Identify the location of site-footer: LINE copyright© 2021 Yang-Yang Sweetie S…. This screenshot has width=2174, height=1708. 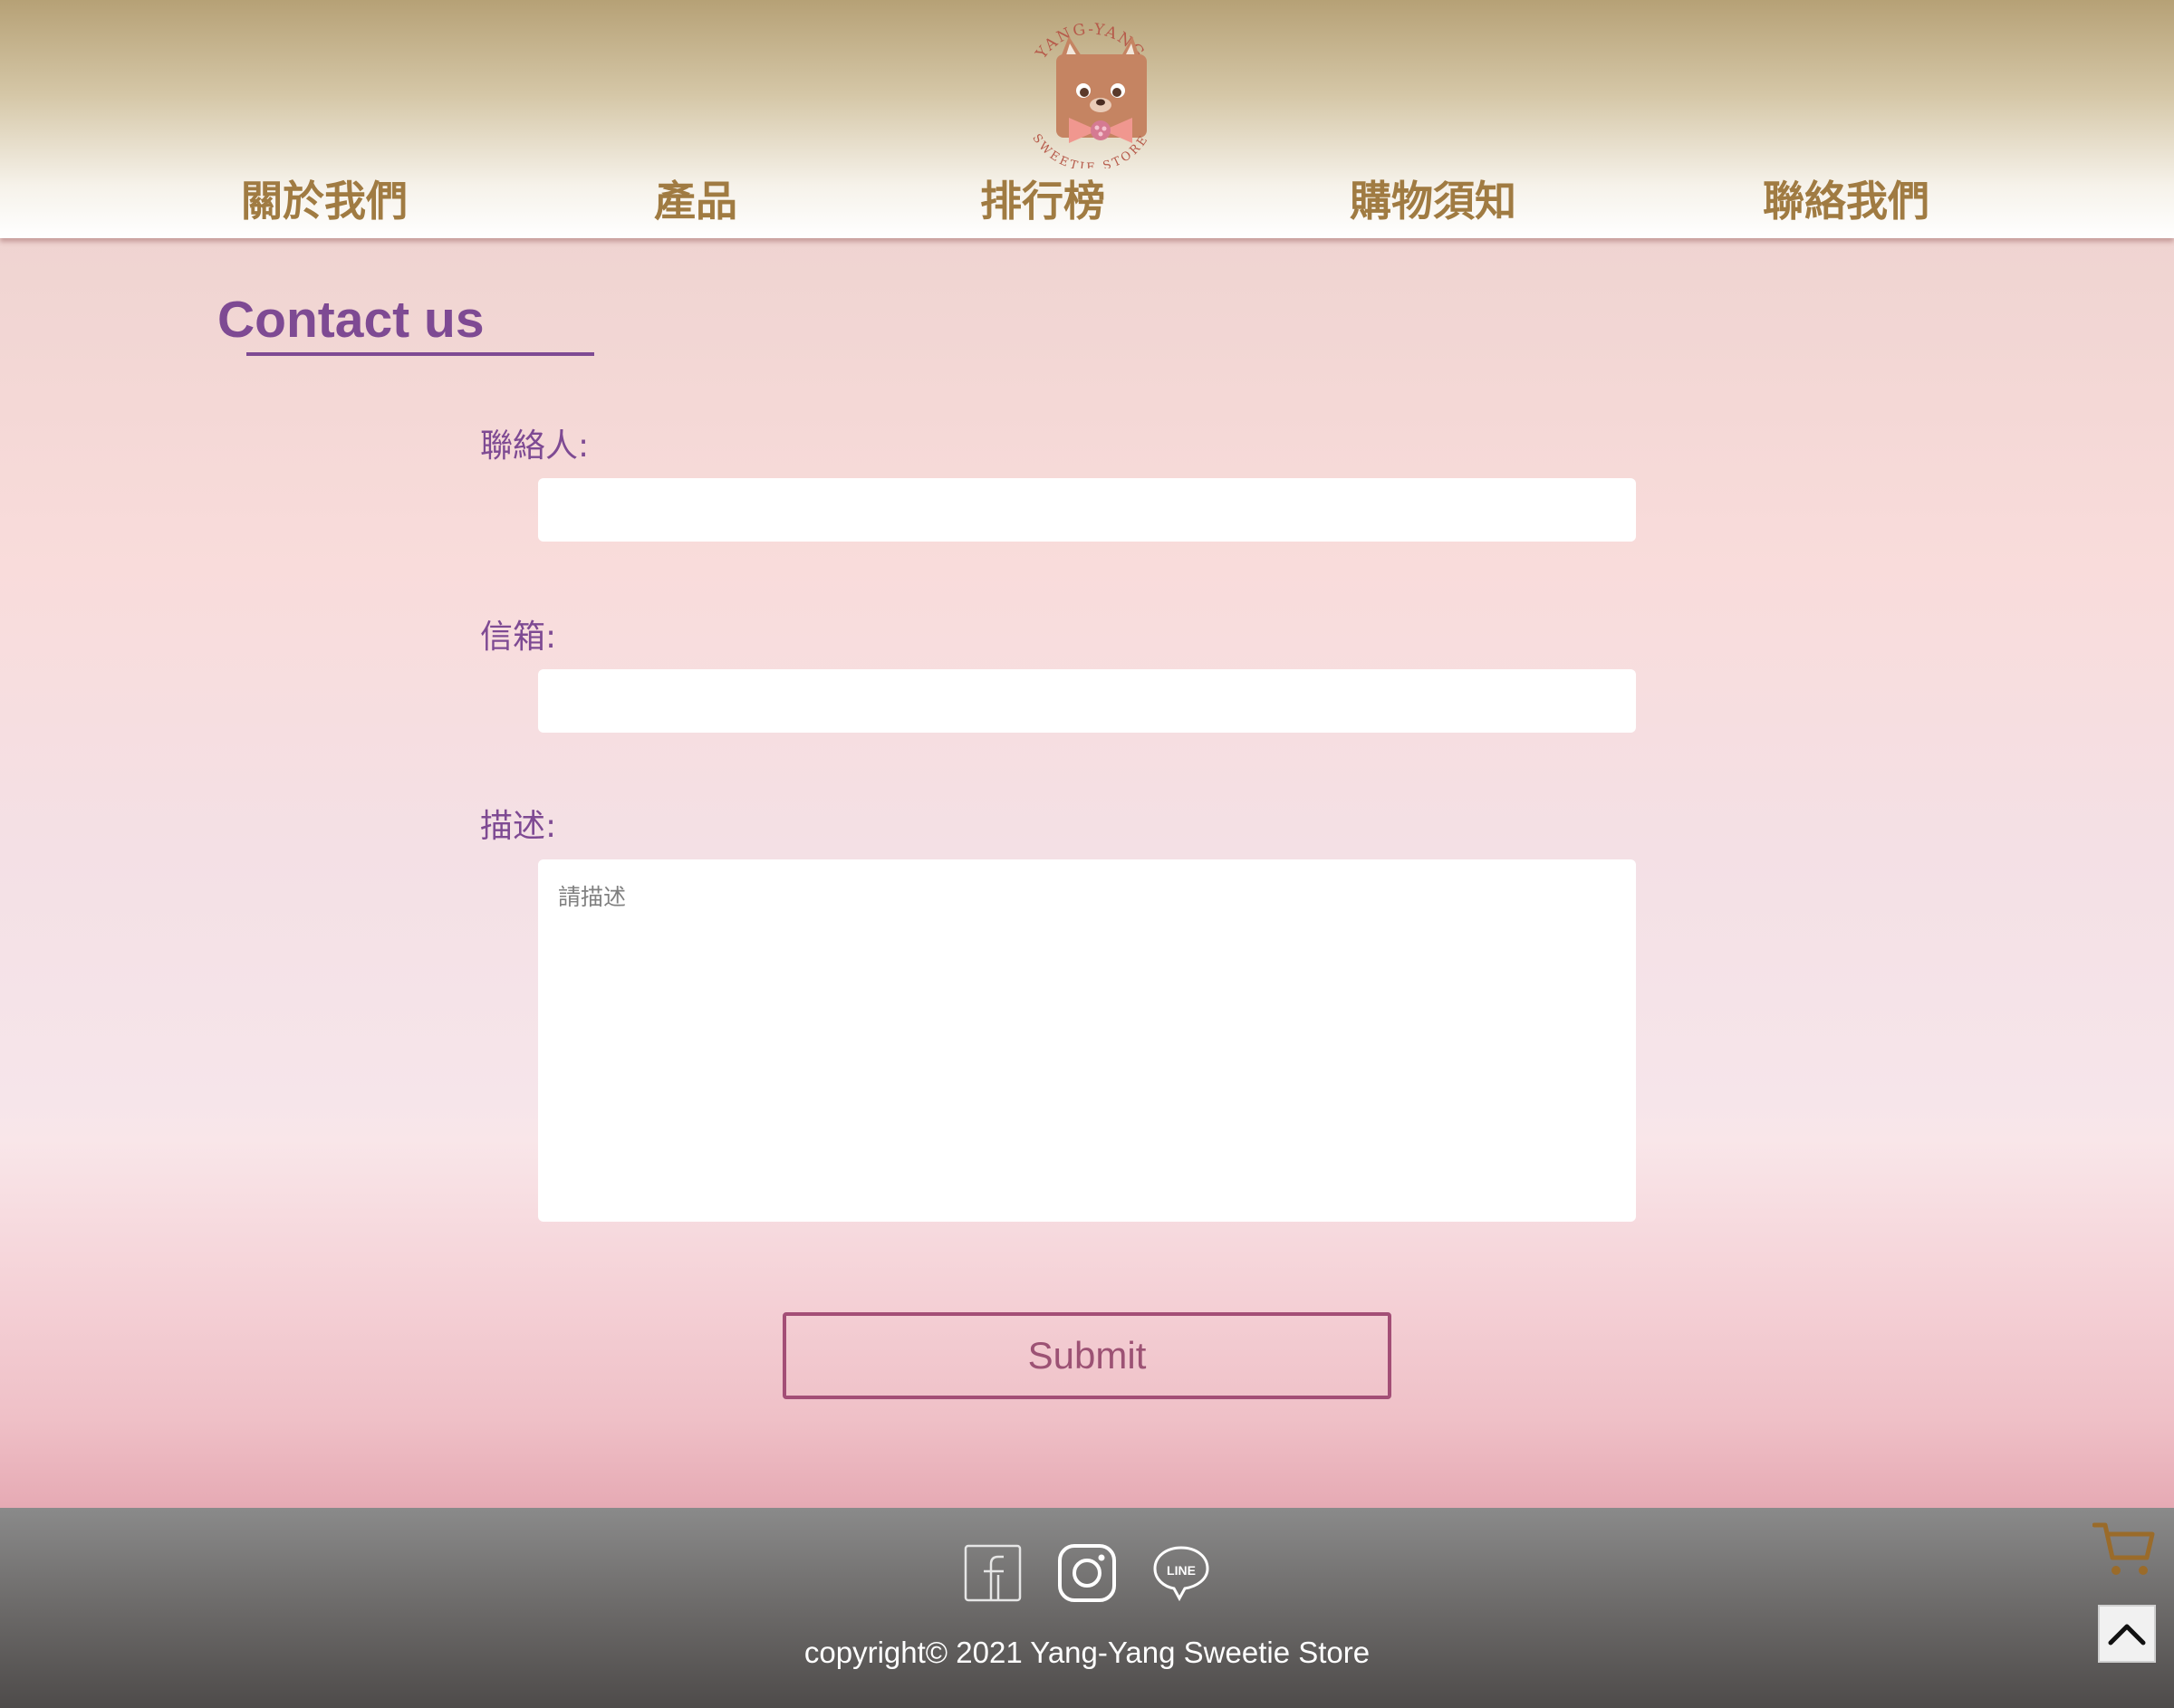
(1087, 1608).